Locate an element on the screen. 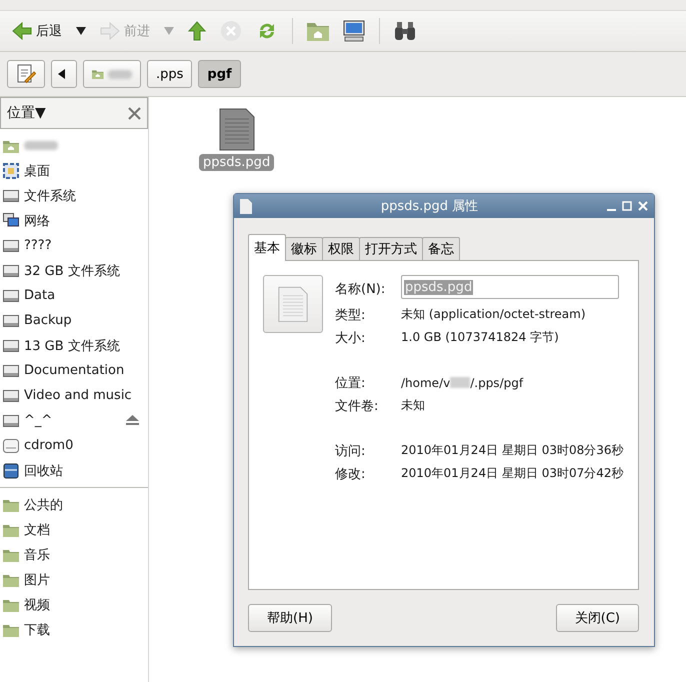 The width and height of the screenshot is (686, 682). tab: 徽标 is located at coordinates (304, 249).